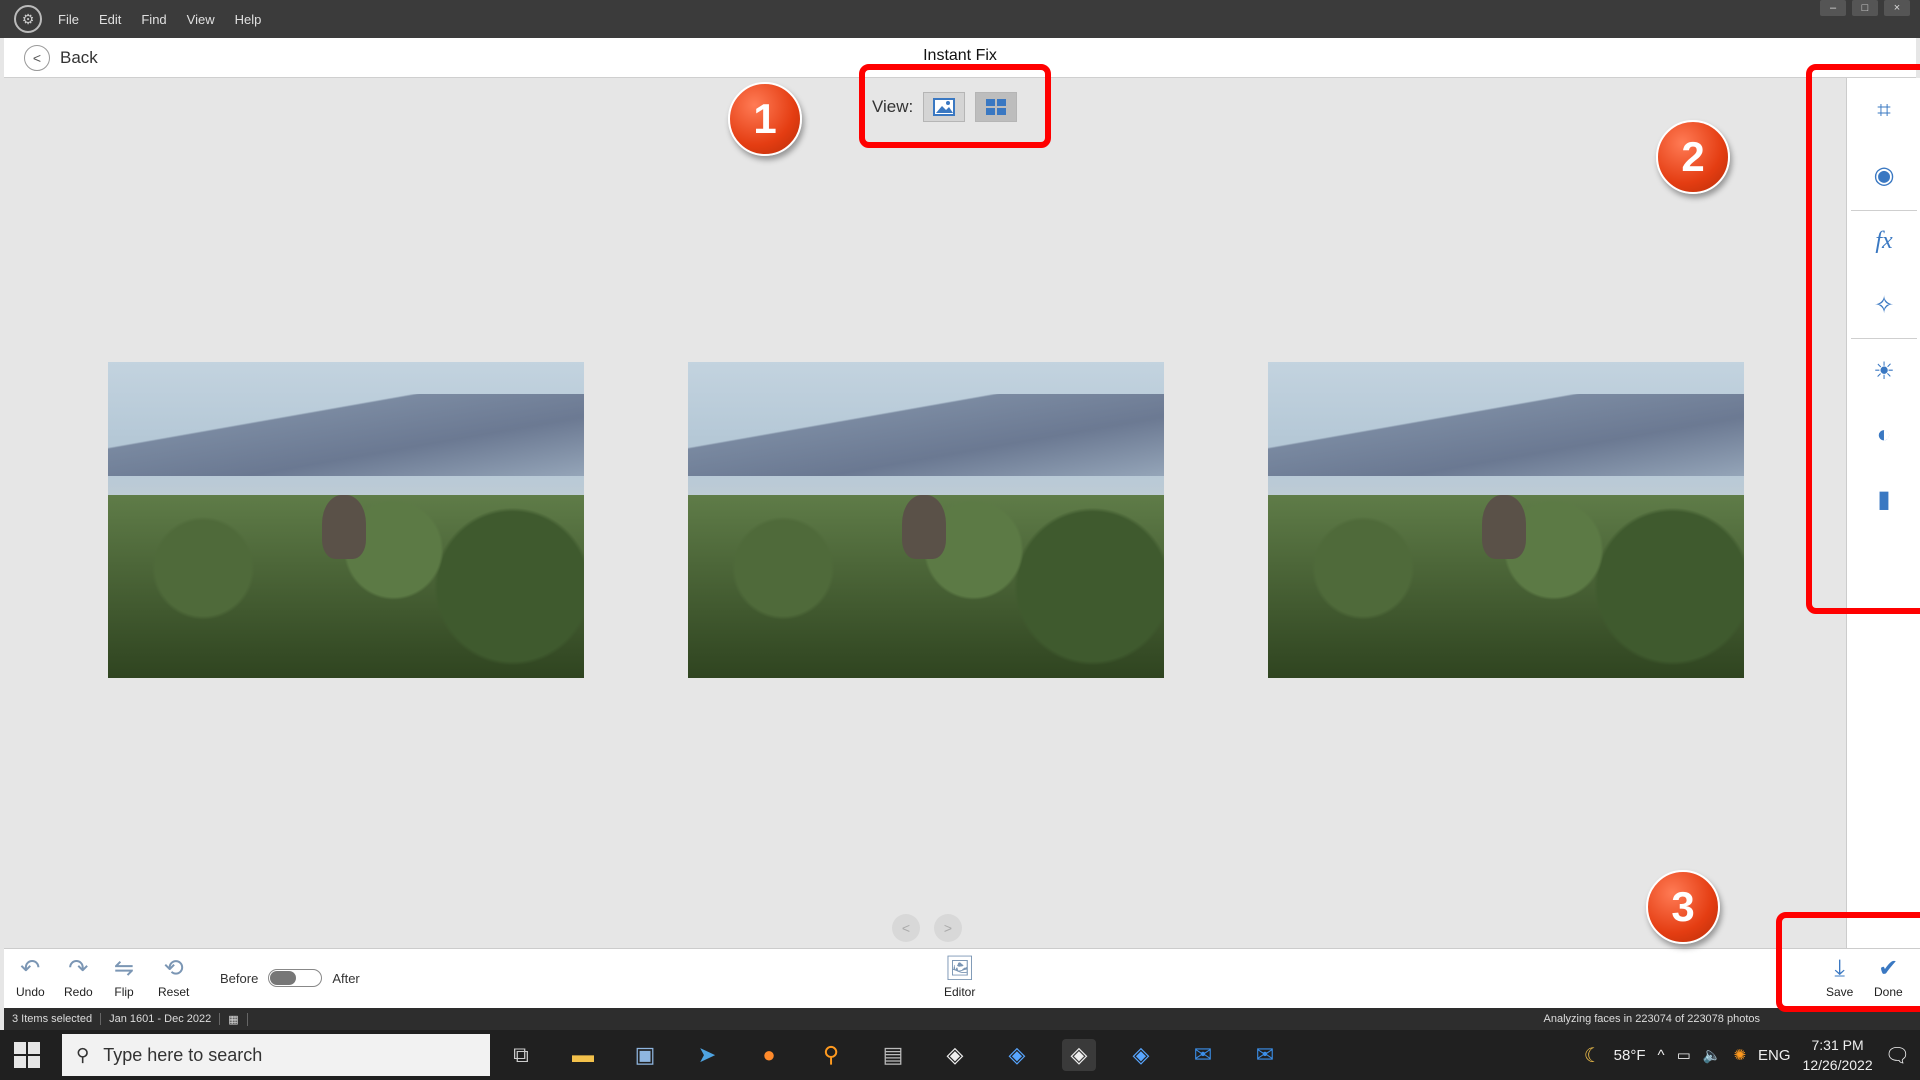  What do you see at coordinates (276, 1055) in the screenshot?
I see `taskbar-search: ⚲ Type here to search` at bounding box center [276, 1055].